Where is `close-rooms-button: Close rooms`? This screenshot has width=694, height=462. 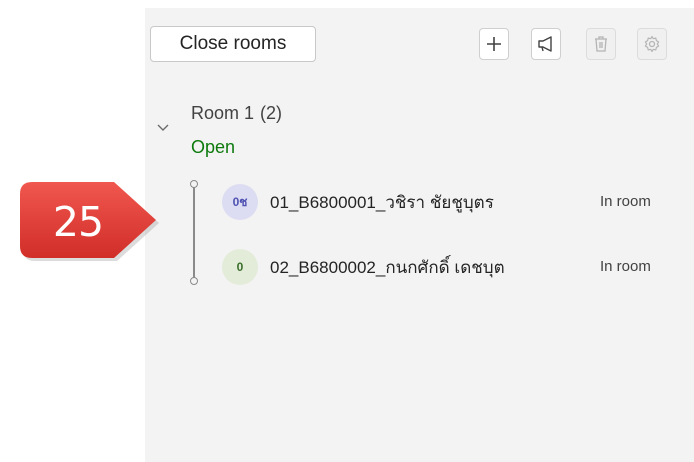
close-rooms-button: Close rooms is located at coordinates (233, 44).